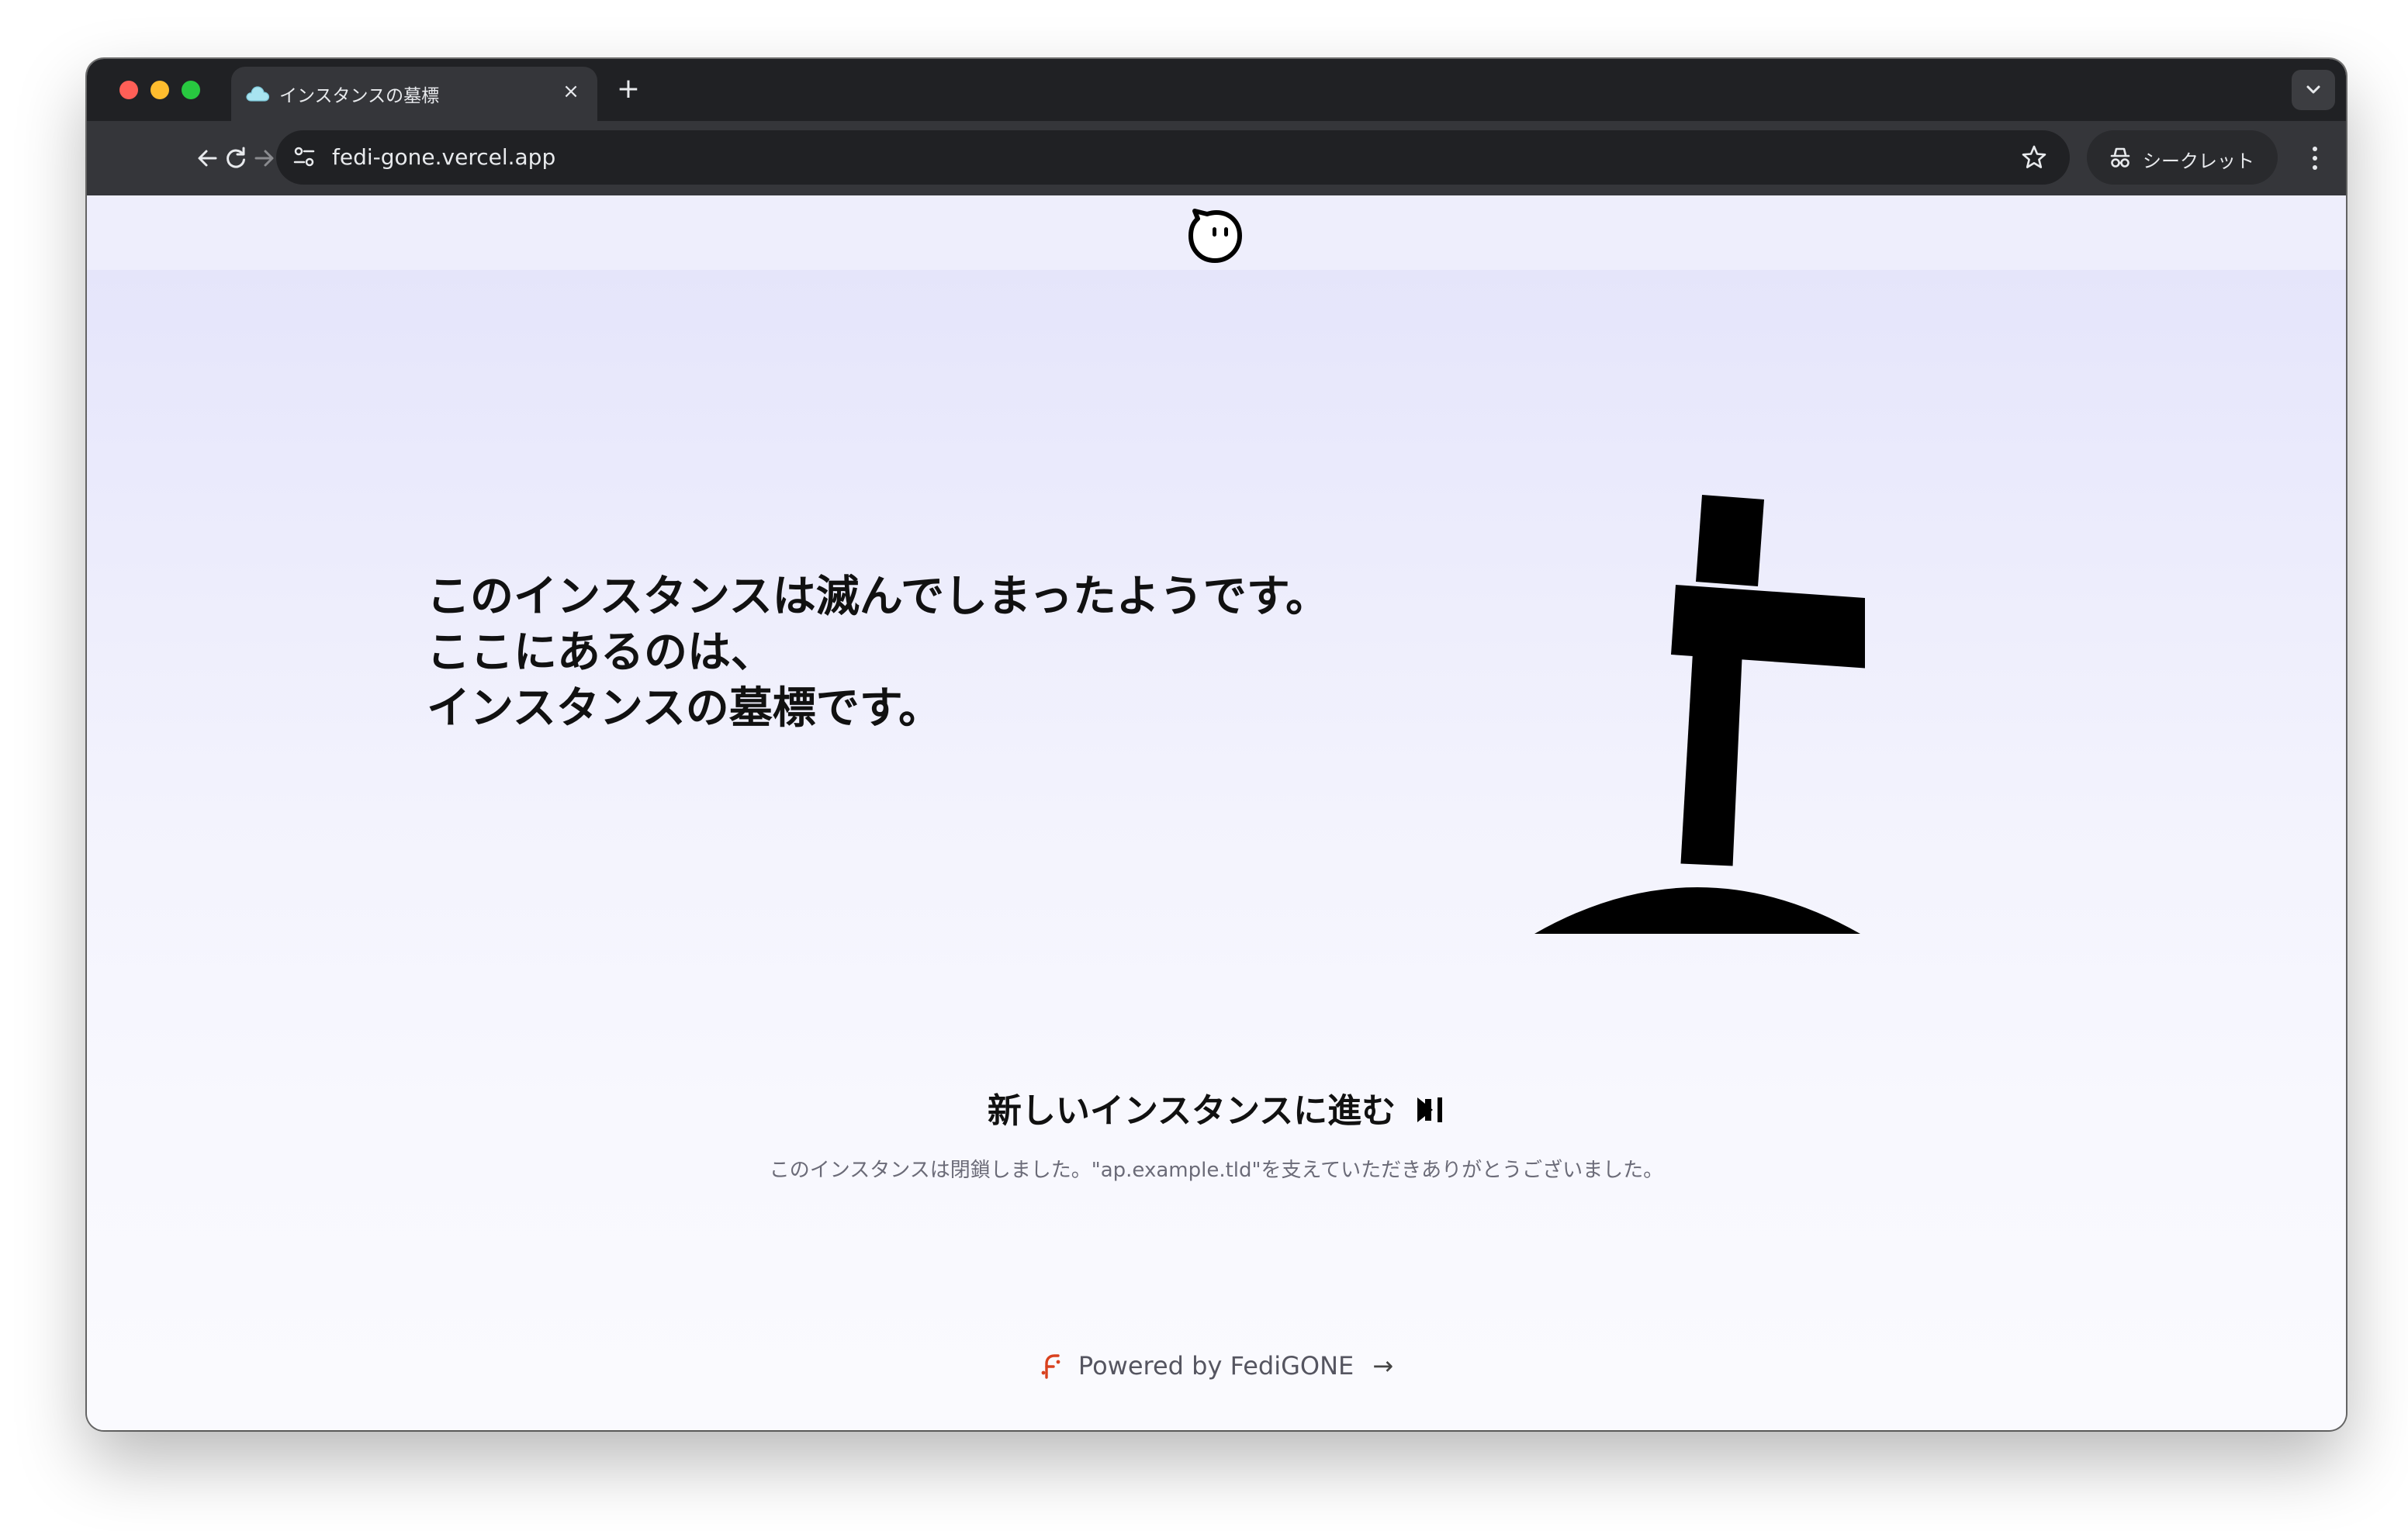  What do you see at coordinates (571, 91) in the screenshot?
I see `tab-close-icon: ×` at bounding box center [571, 91].